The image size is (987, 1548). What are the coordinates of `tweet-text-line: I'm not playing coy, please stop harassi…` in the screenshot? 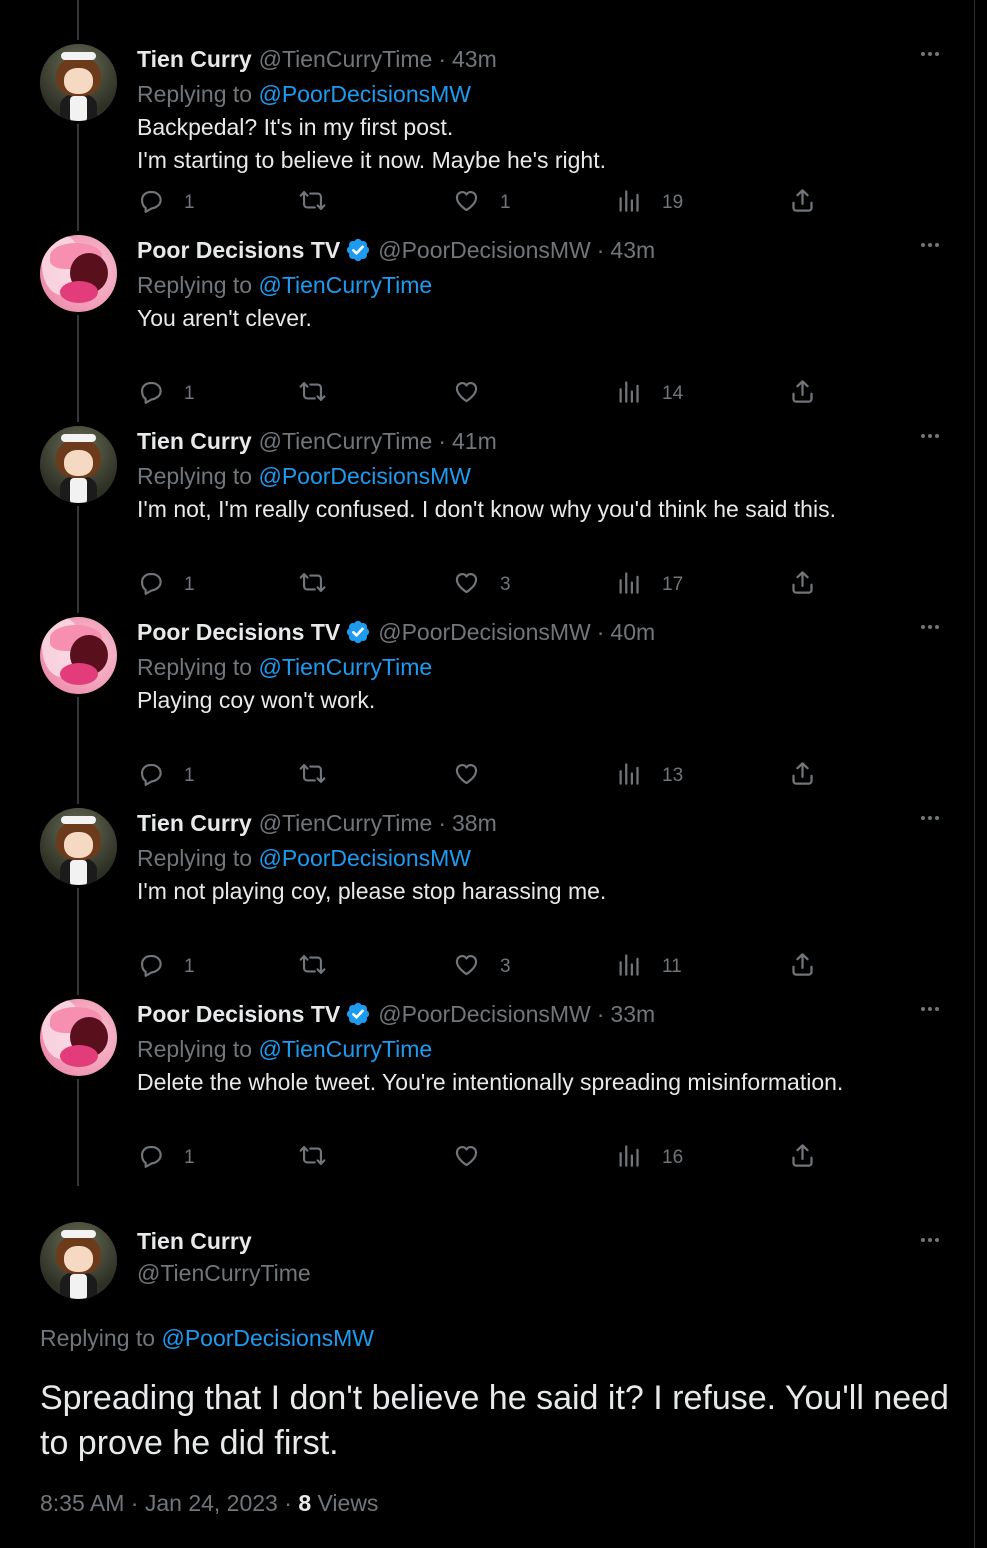 It's located at (372, 891).